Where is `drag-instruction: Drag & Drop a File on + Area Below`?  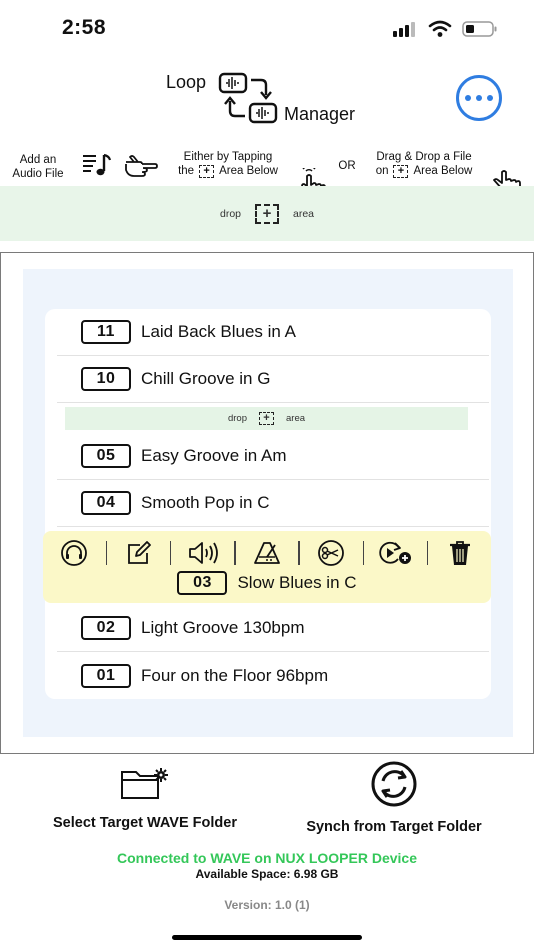 drag-instruction: Drag & Drop a File on + Area Below is located at coordinates (424, 164).